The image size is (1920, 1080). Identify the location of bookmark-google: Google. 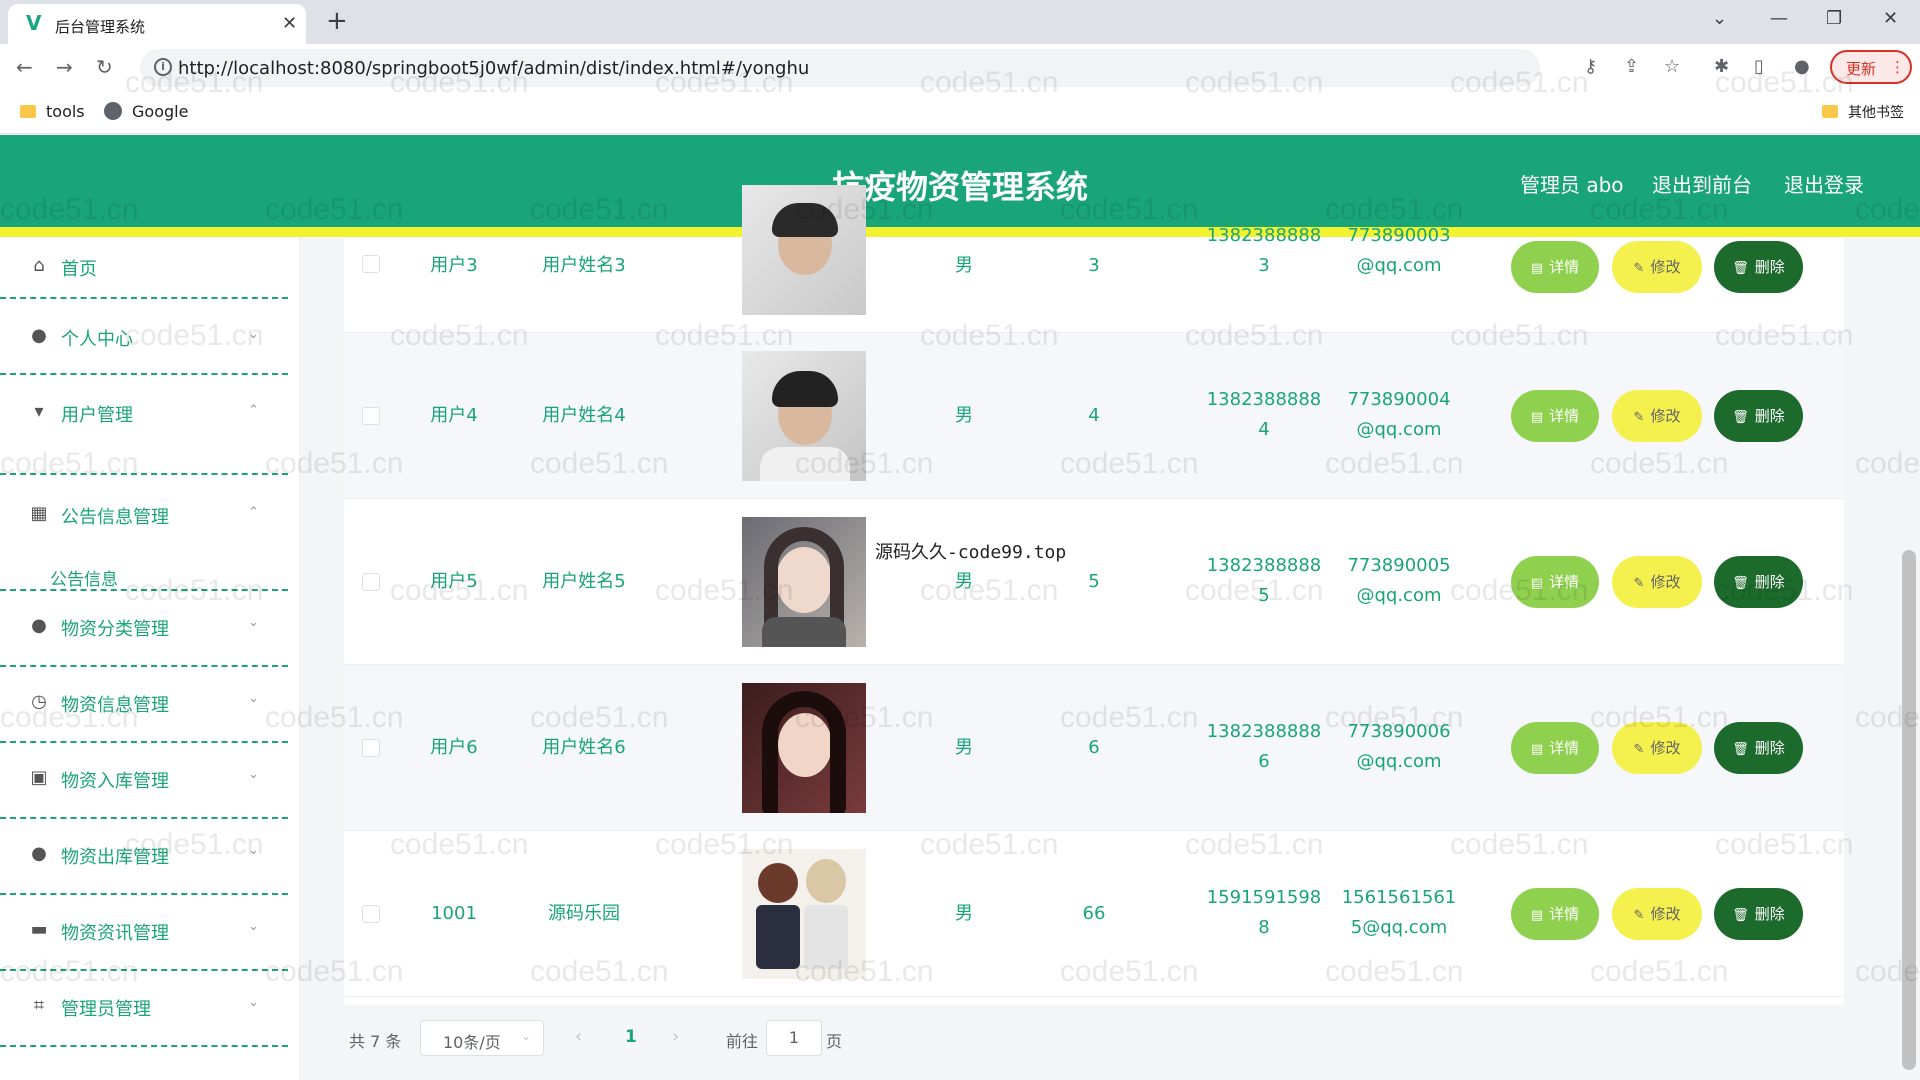
(146, 111).